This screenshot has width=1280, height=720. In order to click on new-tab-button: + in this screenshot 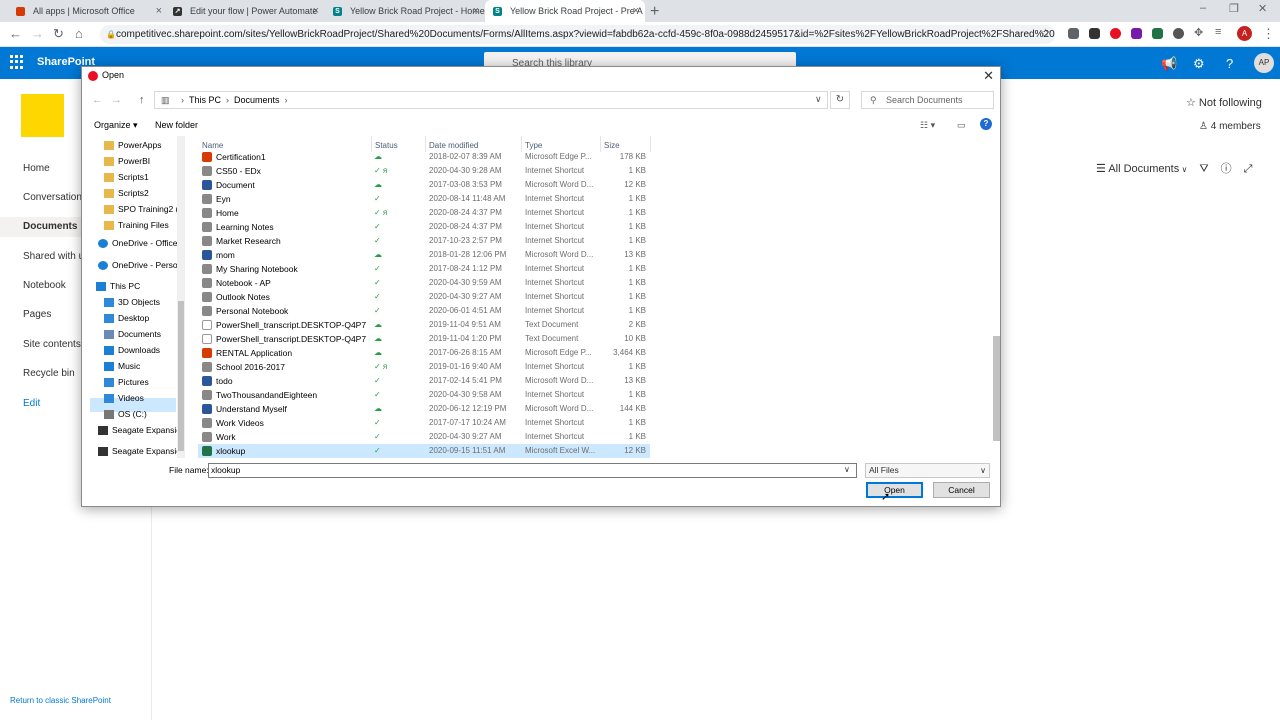, I will do `click(654, 12)`.